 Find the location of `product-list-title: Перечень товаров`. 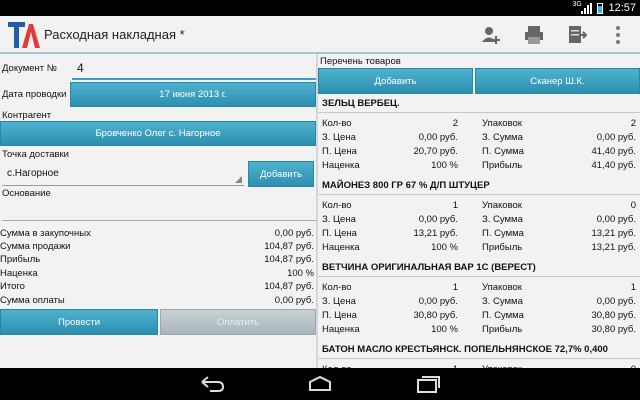

product-list-title: Перечень товаров is located at coordinates (360, 61).